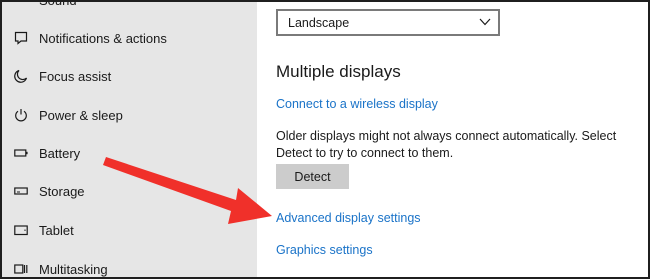 This screenshot has width=650, height=279. I want to click on orientation-dropdown: Landscape, so click(388, 22).